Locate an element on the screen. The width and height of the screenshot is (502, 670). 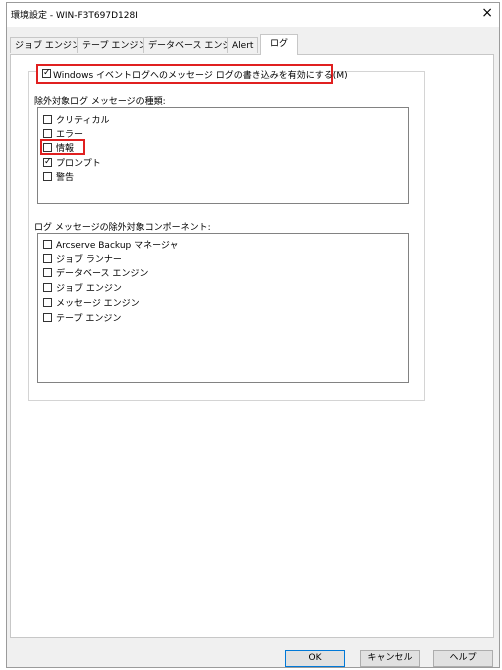
tab-log: ログ is located at coordinates (279, 44).